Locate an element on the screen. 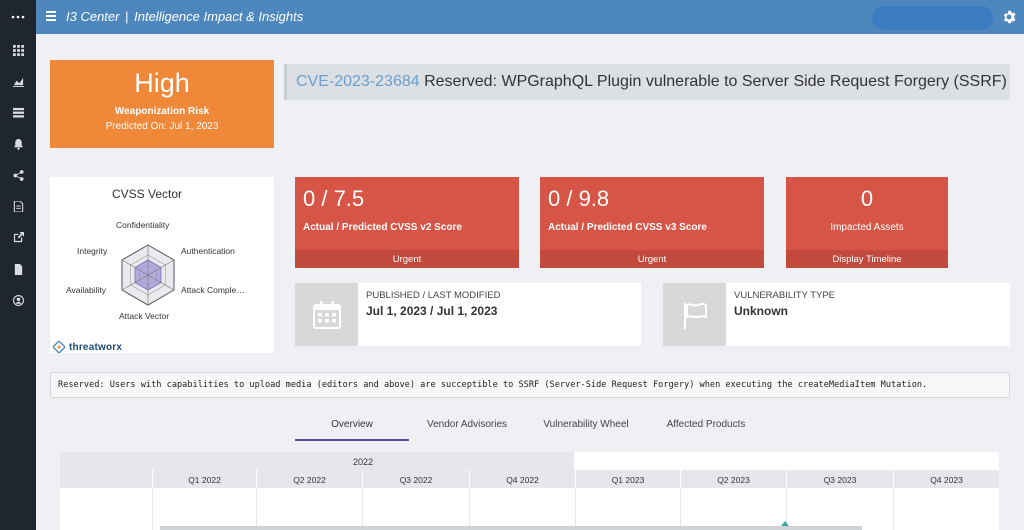  dots-logo-icon is located at coordinates (18, 17).